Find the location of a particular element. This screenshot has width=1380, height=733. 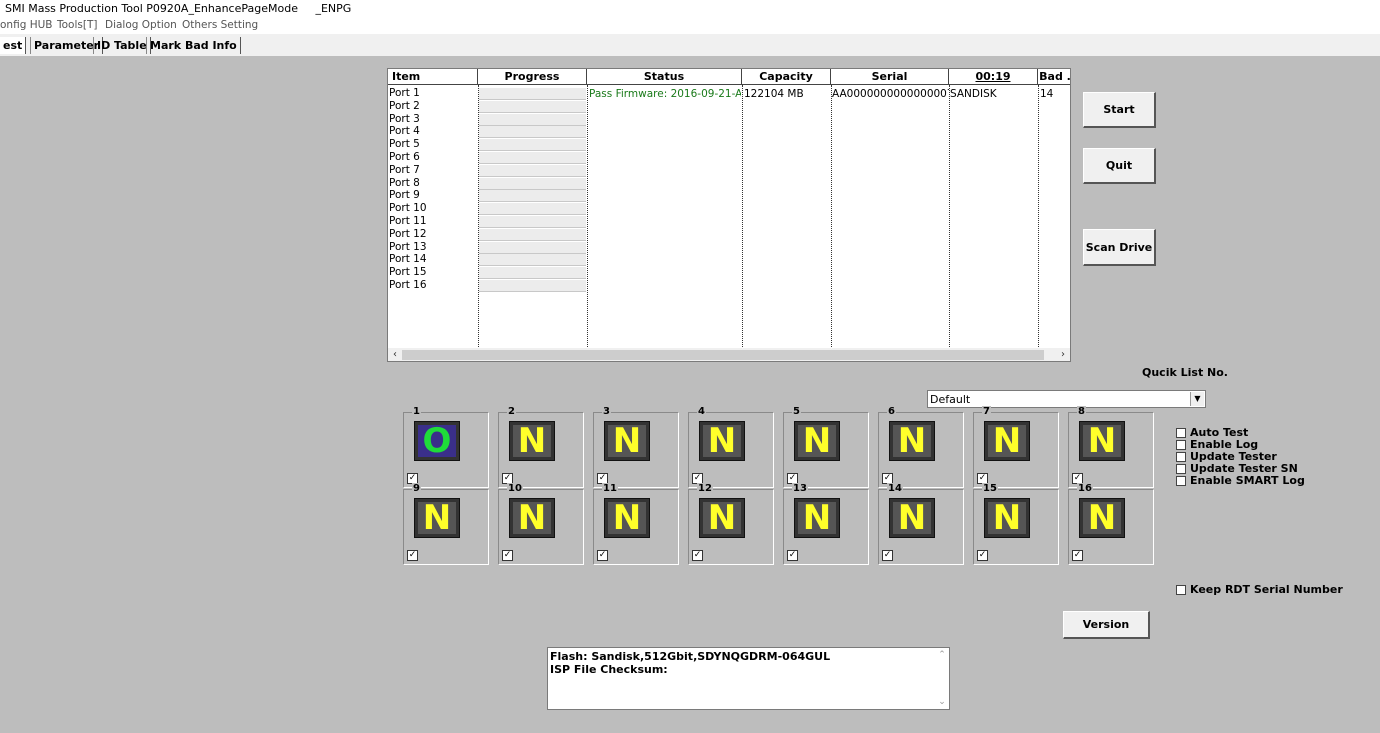

port-slot-10: 10 N ✓ is located at coordinates (541, 524).